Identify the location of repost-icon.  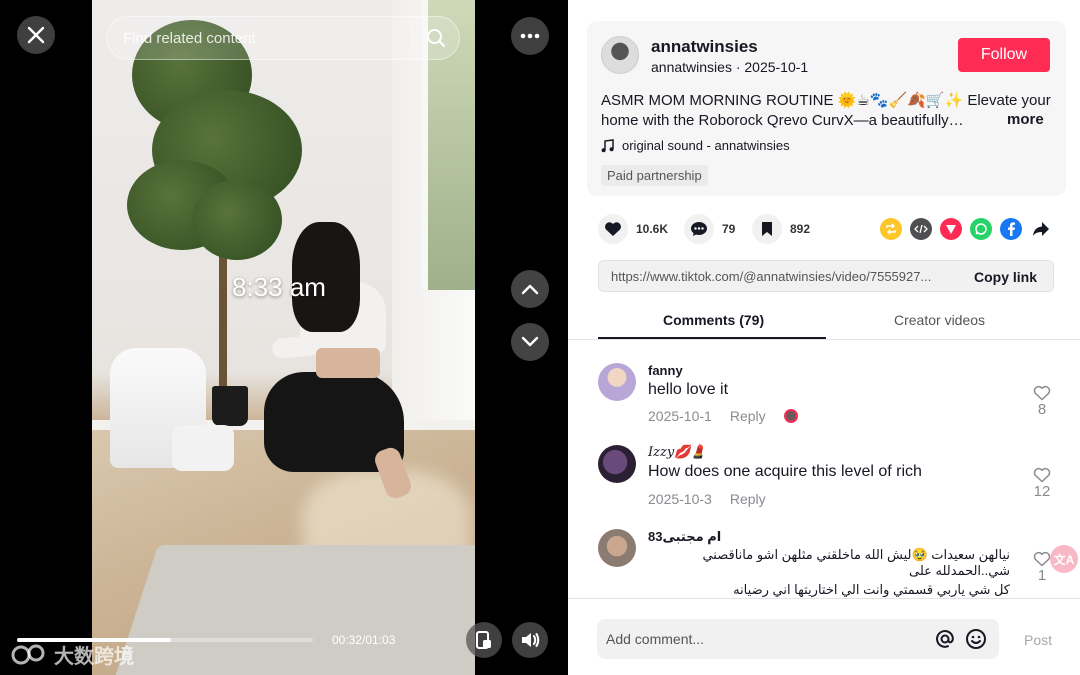
(891, 229).